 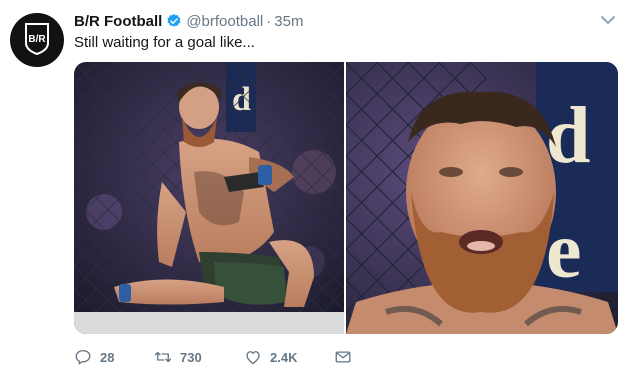 I want to click on tweet-actions: 28 730 2.4K, so click(x=213, y=357).